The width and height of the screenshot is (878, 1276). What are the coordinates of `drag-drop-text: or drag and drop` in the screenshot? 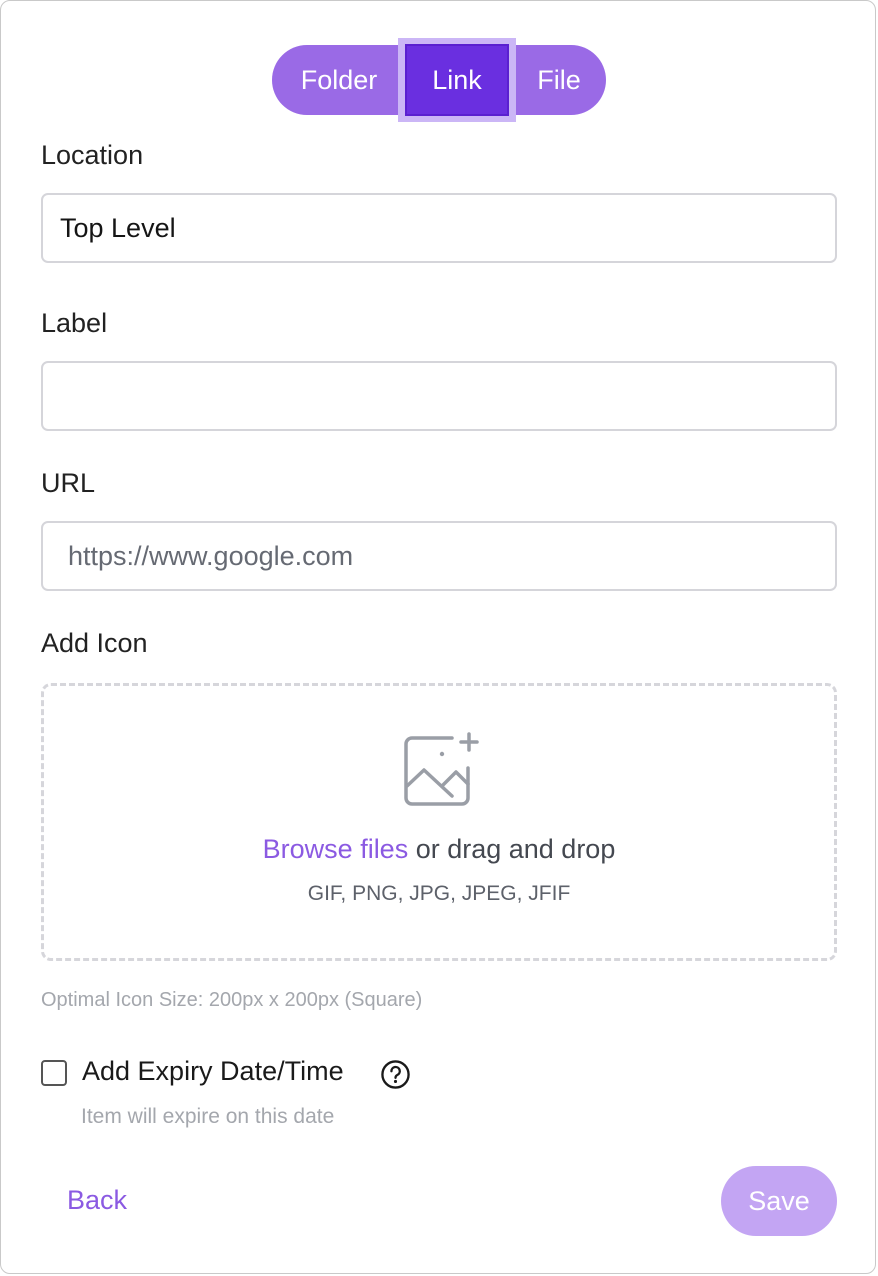 It's located at (512, 849).